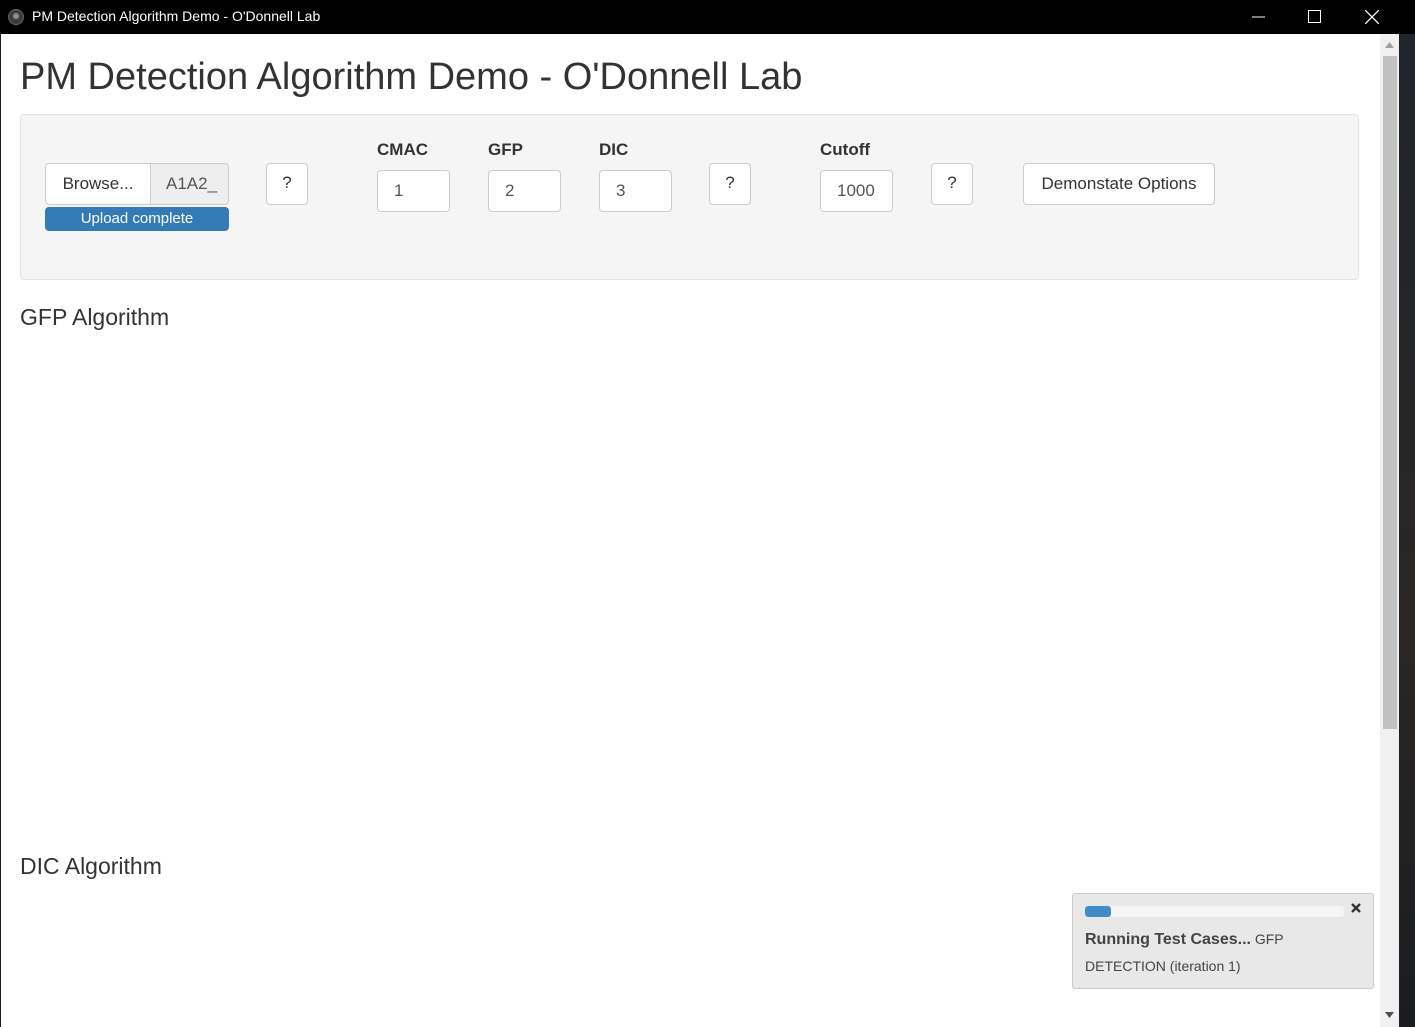 The width and height of the screenshot is (1415, 1027). I want to click on notification-close-icon, so click(1356, 908).